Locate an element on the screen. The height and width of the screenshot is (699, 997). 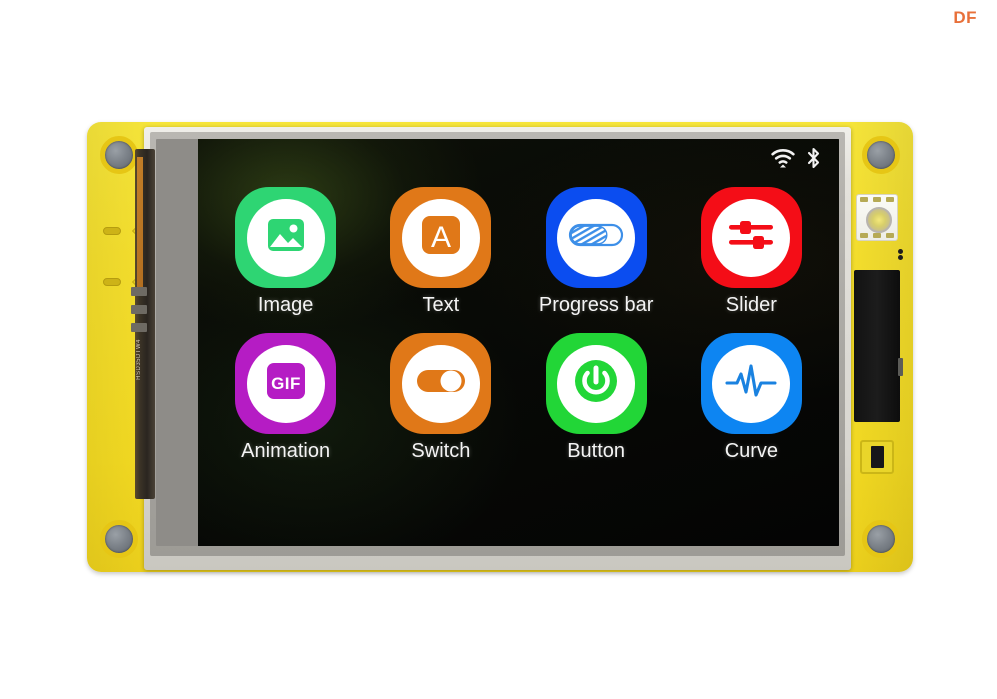
flex-ribbon-cable: HSD35DTW4 is located at coordinates (143, 324).